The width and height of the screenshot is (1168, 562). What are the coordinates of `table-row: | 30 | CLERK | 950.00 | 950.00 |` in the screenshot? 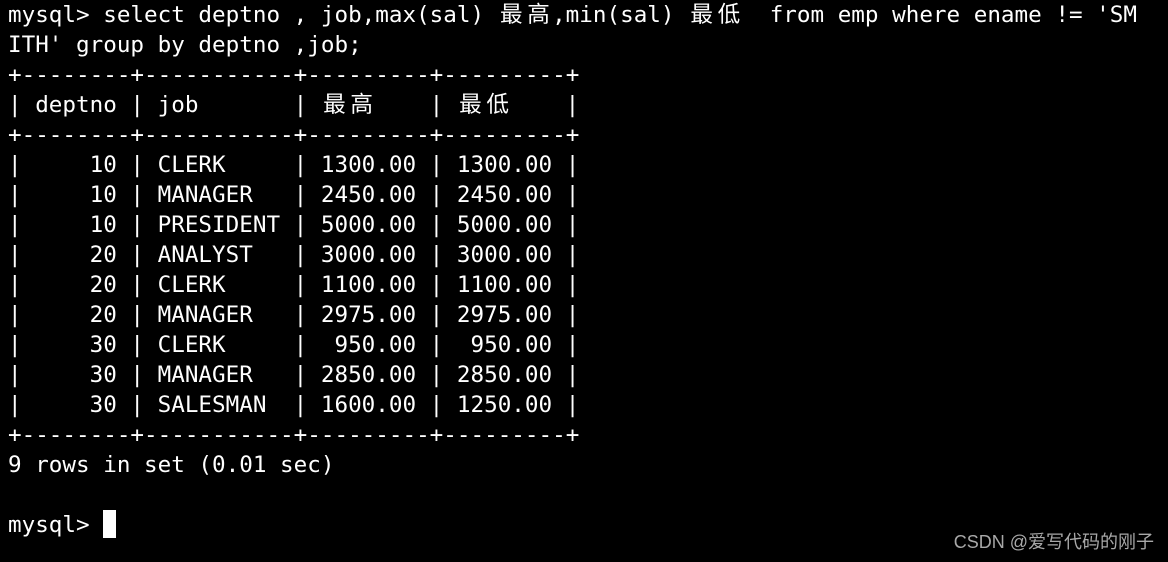 It's located at (294, 345).